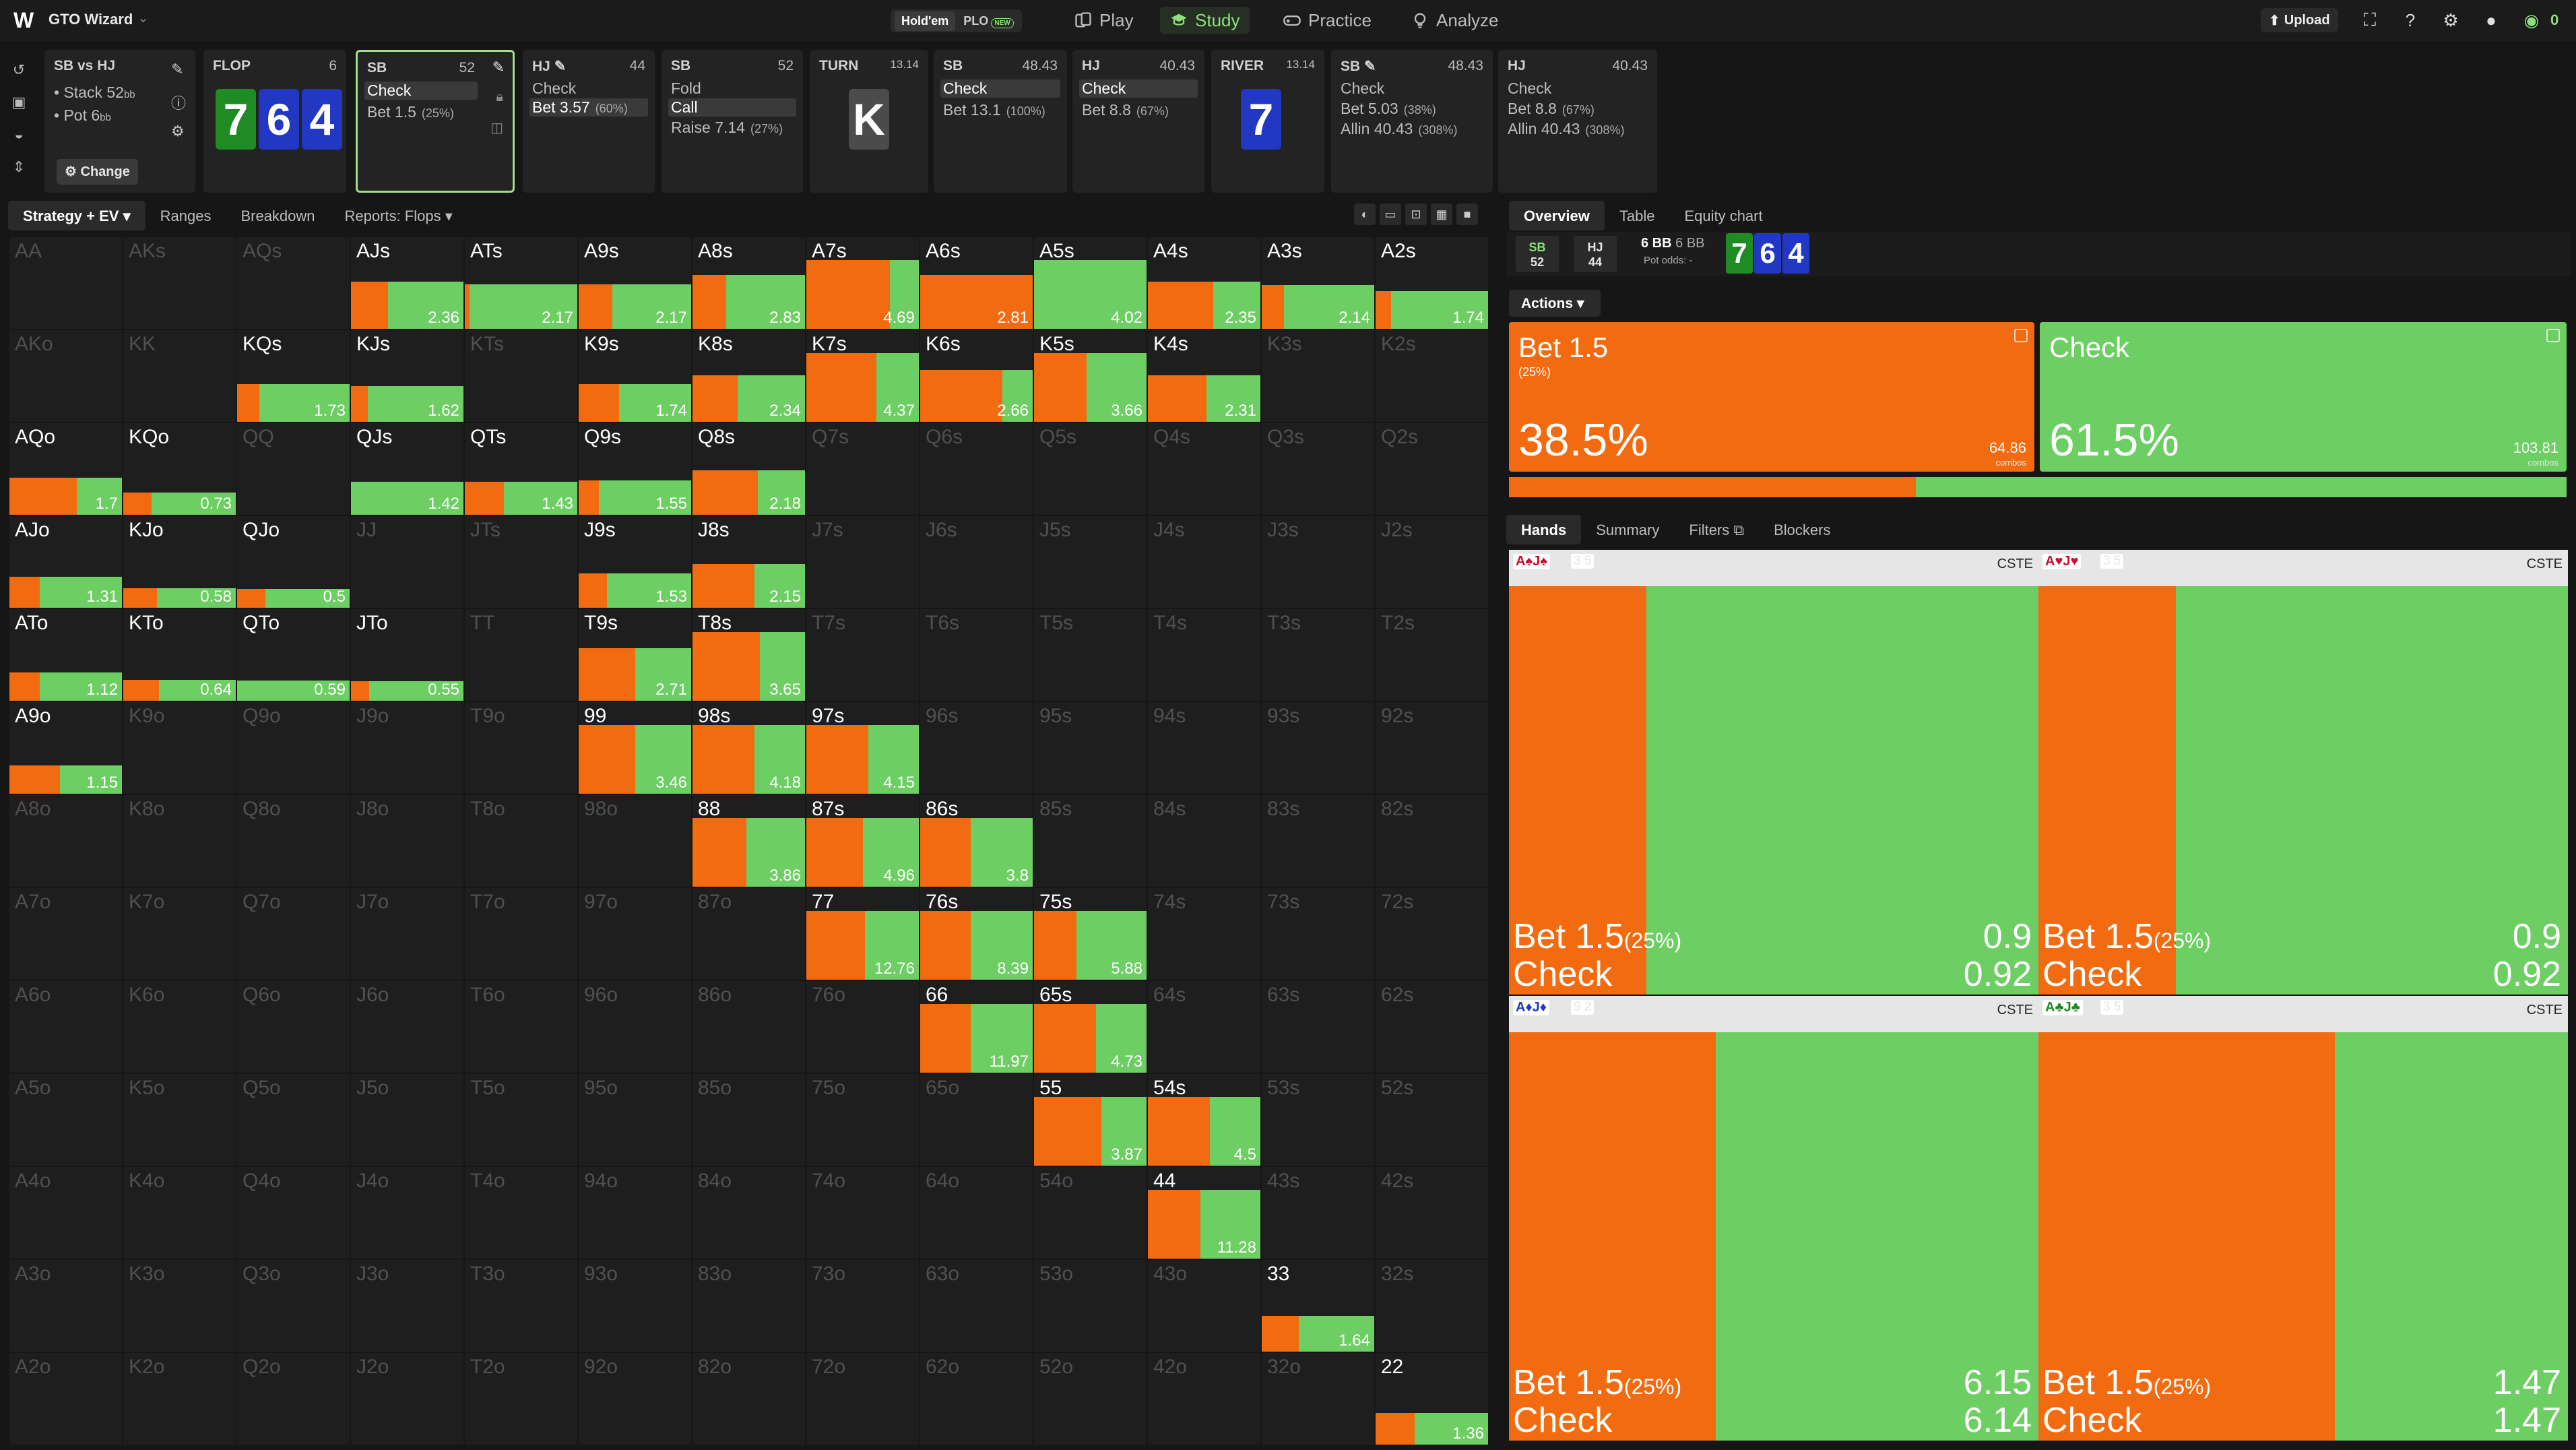 This screenshot has width=2576, height=1450. I want to click on hand-cell: 74o, so click(863, 1213).